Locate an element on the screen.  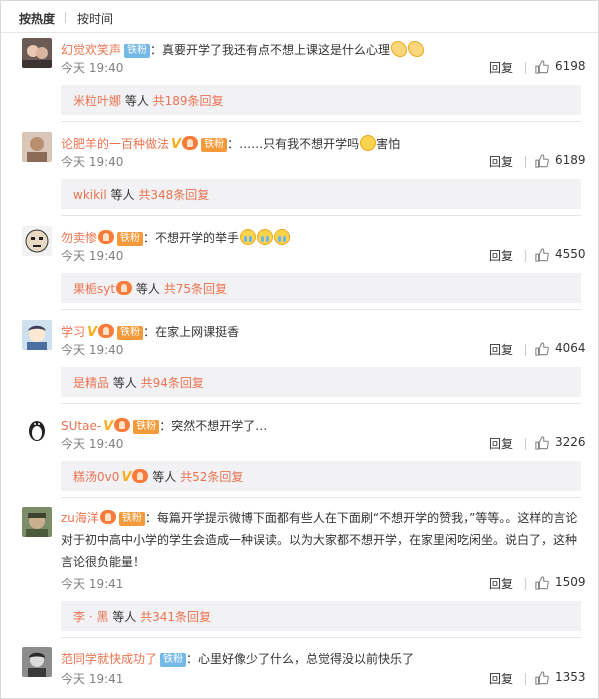
sort-by-time: 按时间 is located at coordinates (95, 18).